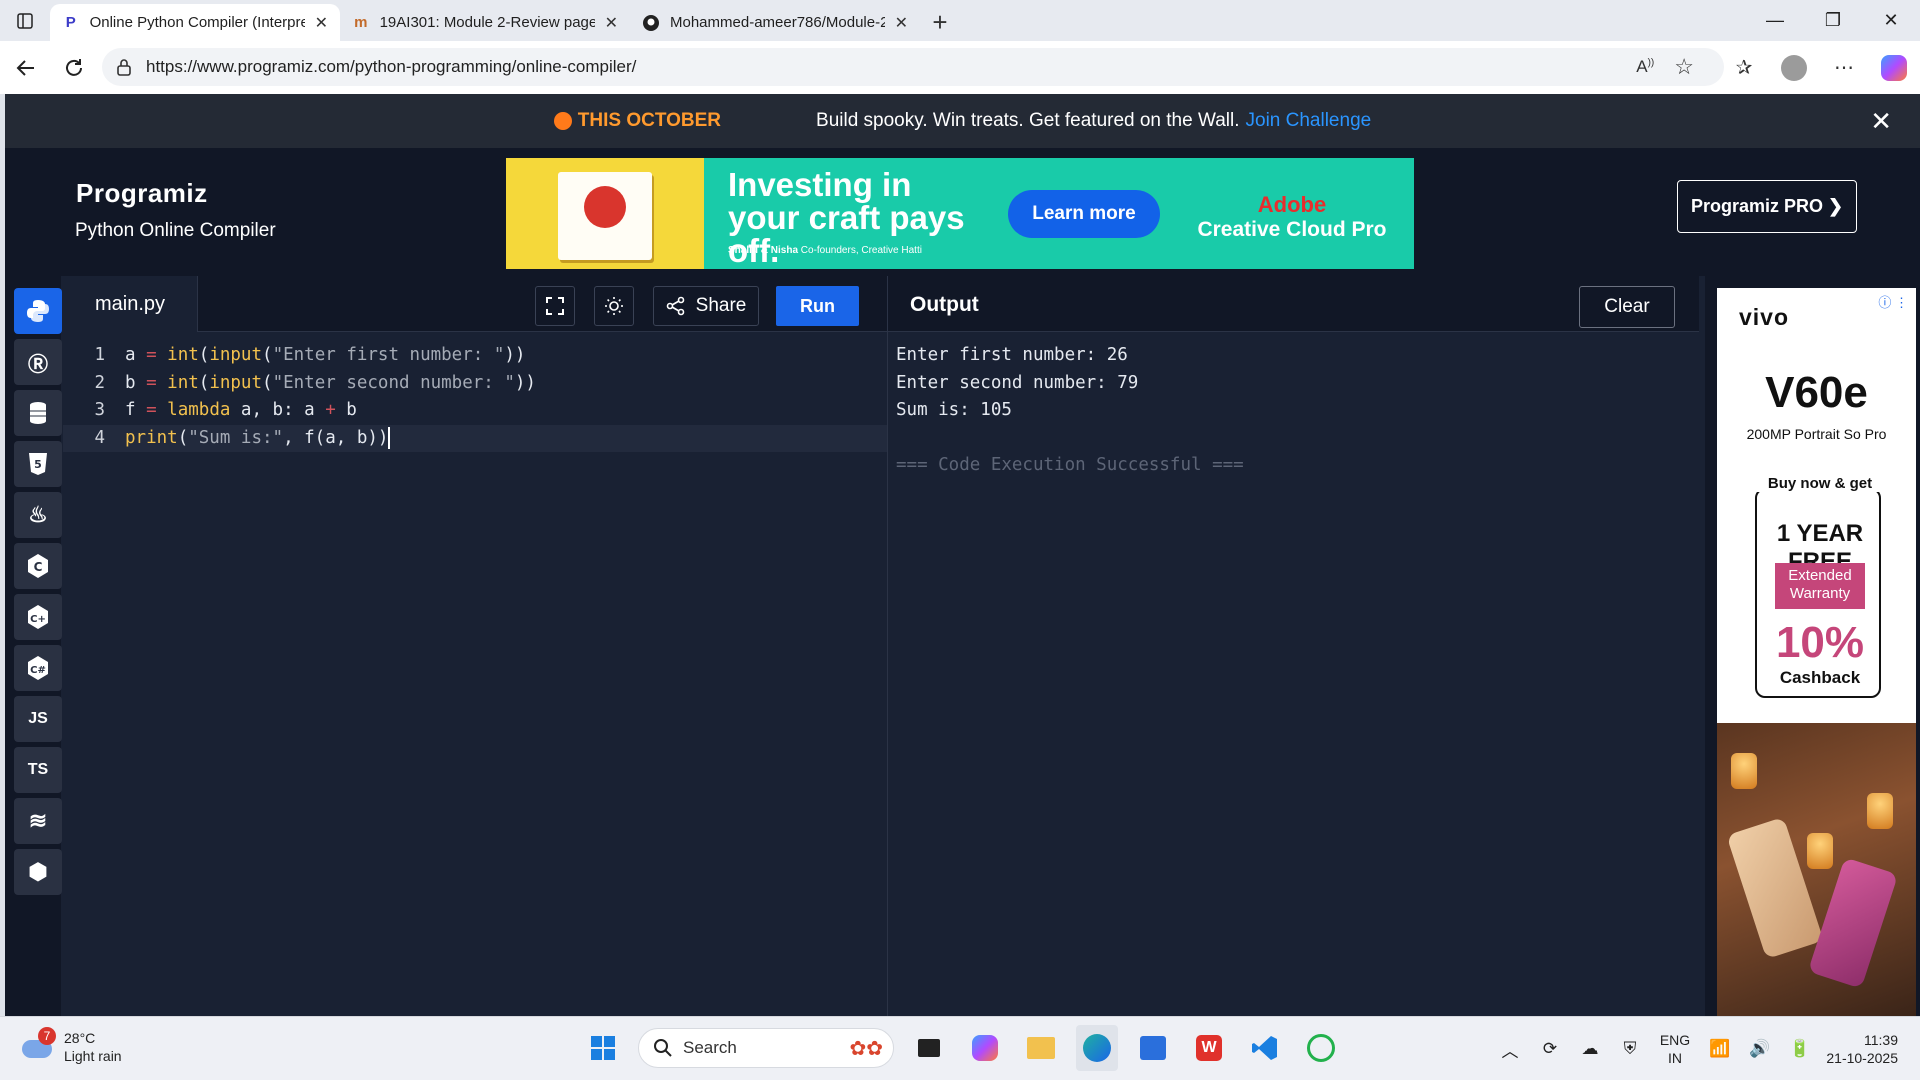  Describe the element at coordinates (1744, 68) in the screenshot. I see `favorites-icon: ✰` at that location.